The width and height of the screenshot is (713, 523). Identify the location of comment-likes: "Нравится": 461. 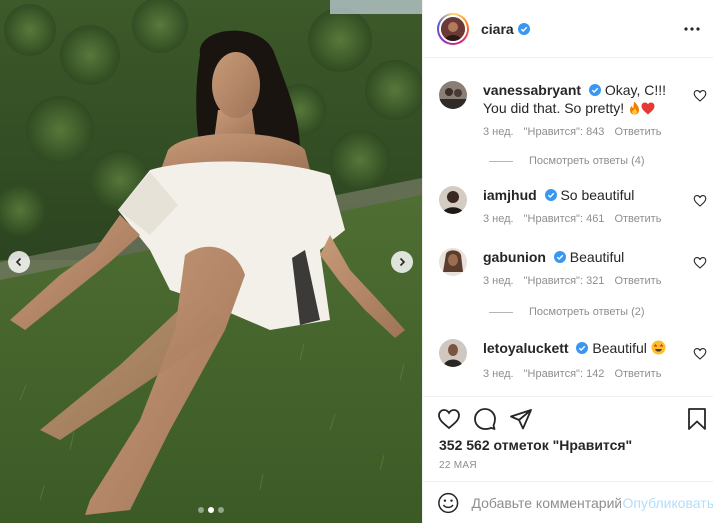
(564, 219).